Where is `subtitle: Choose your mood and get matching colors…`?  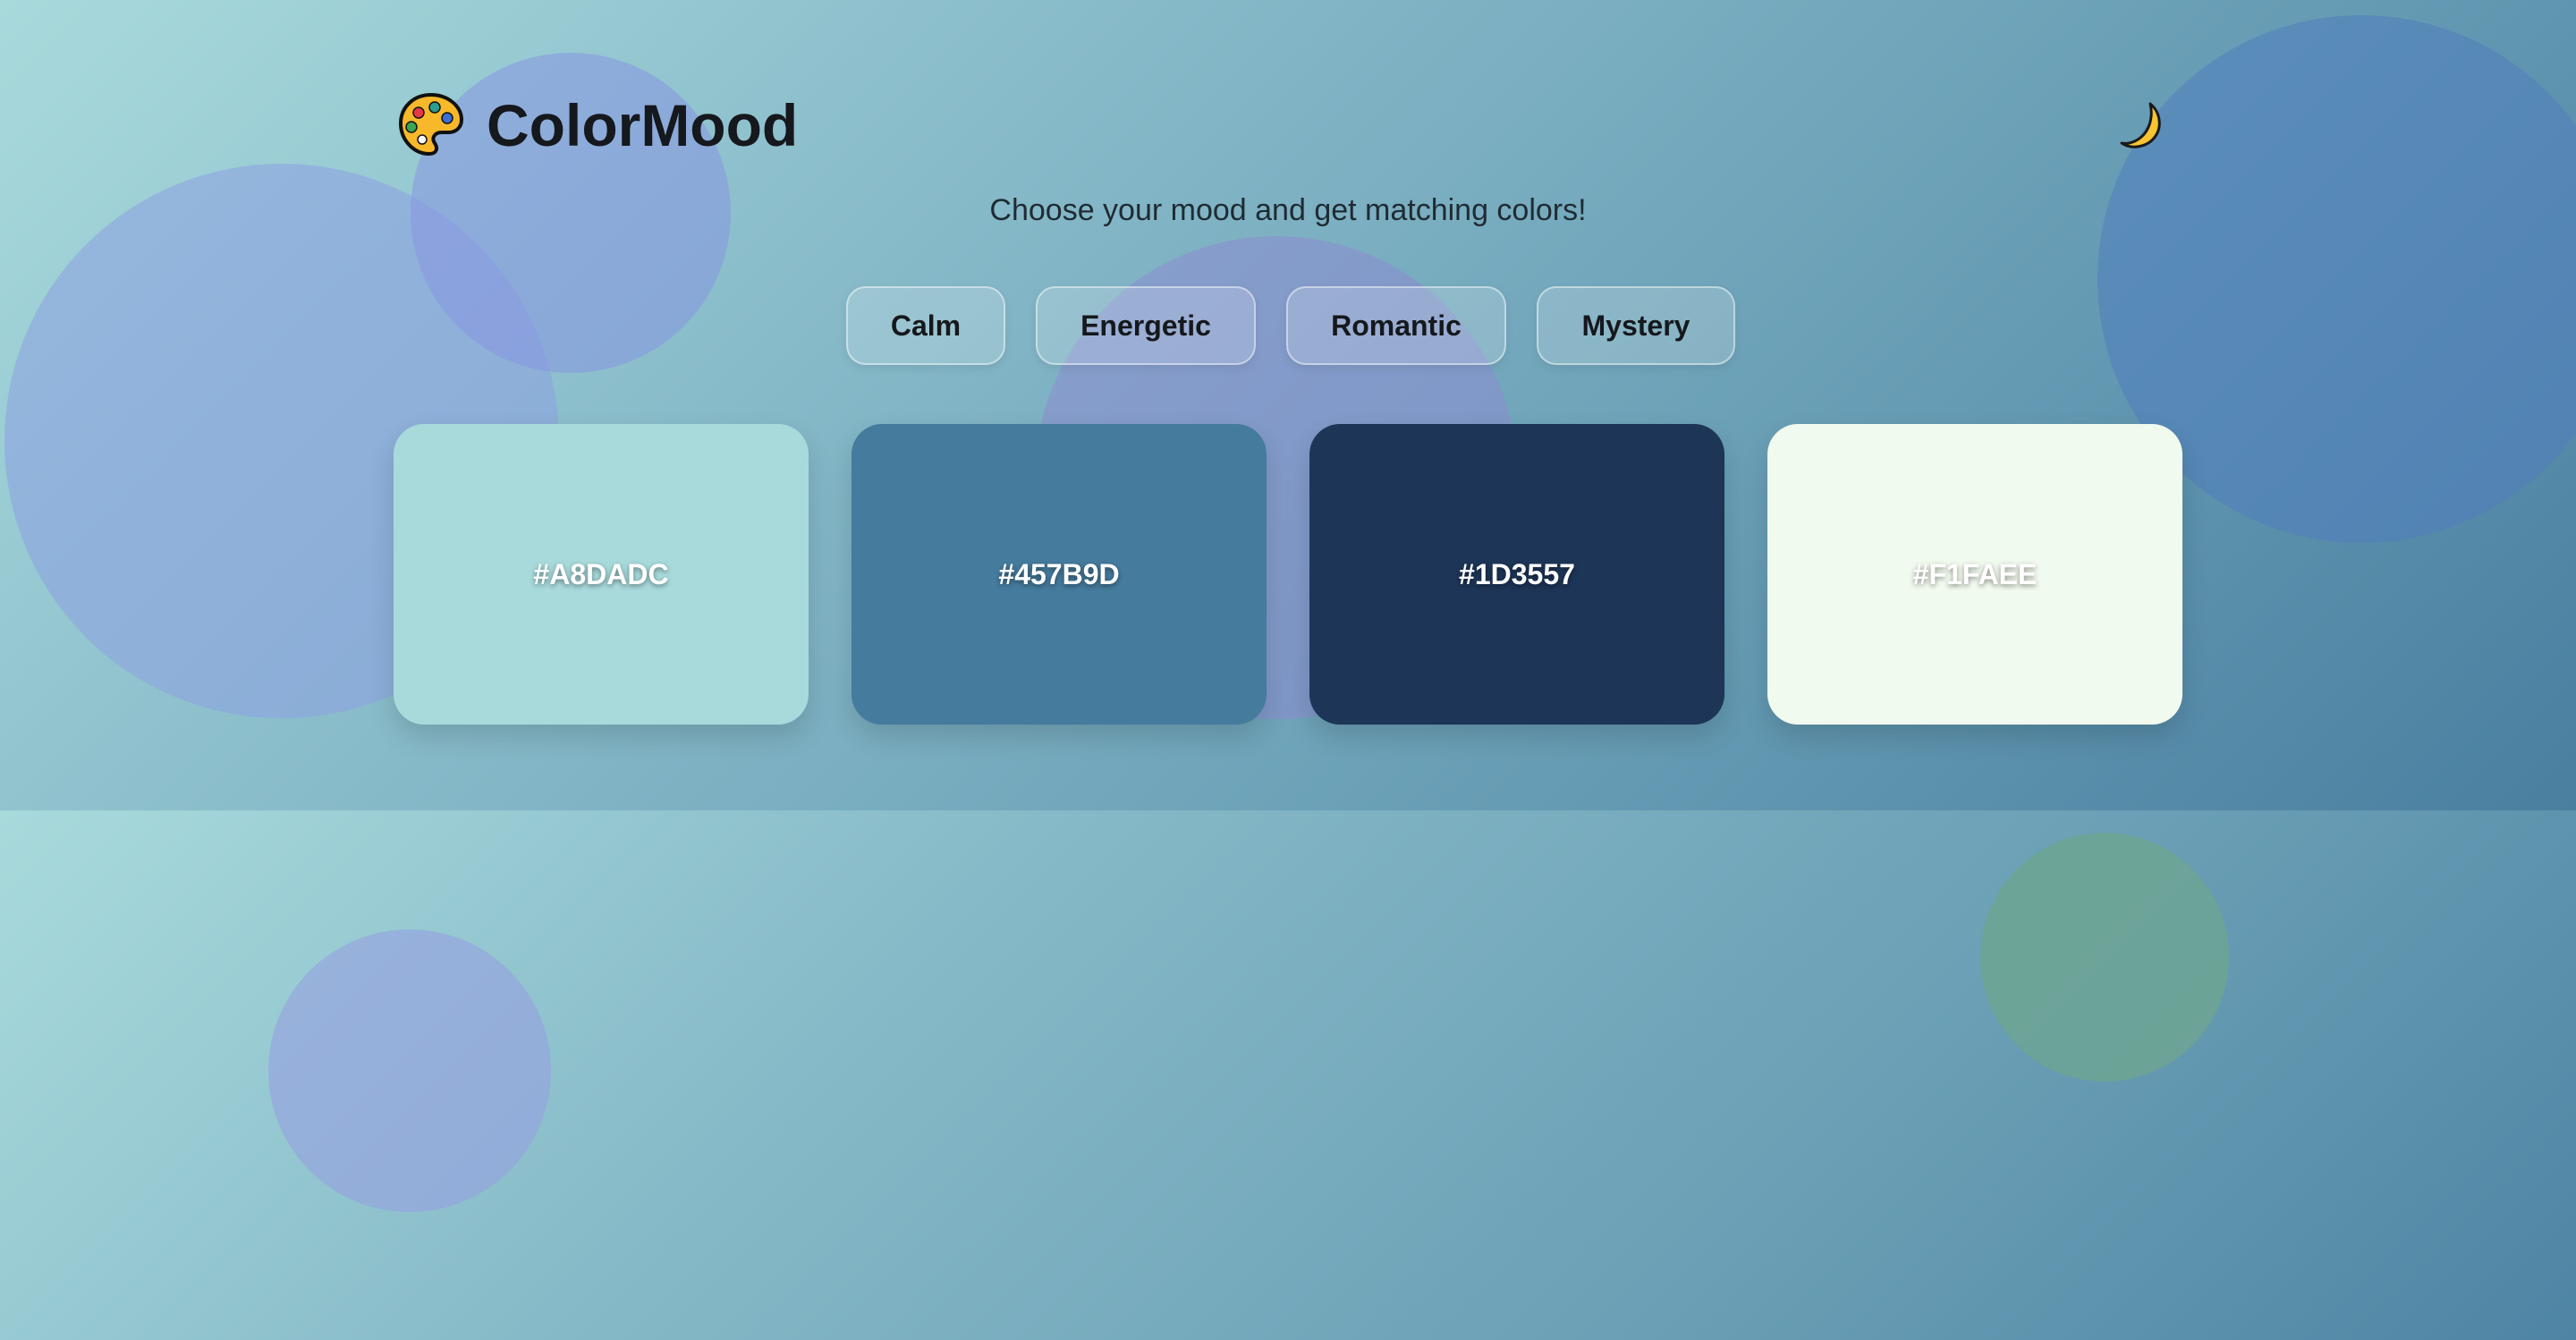 subtitle: Choose your mood and get matching colors… is located at coordinates (1288, 210).